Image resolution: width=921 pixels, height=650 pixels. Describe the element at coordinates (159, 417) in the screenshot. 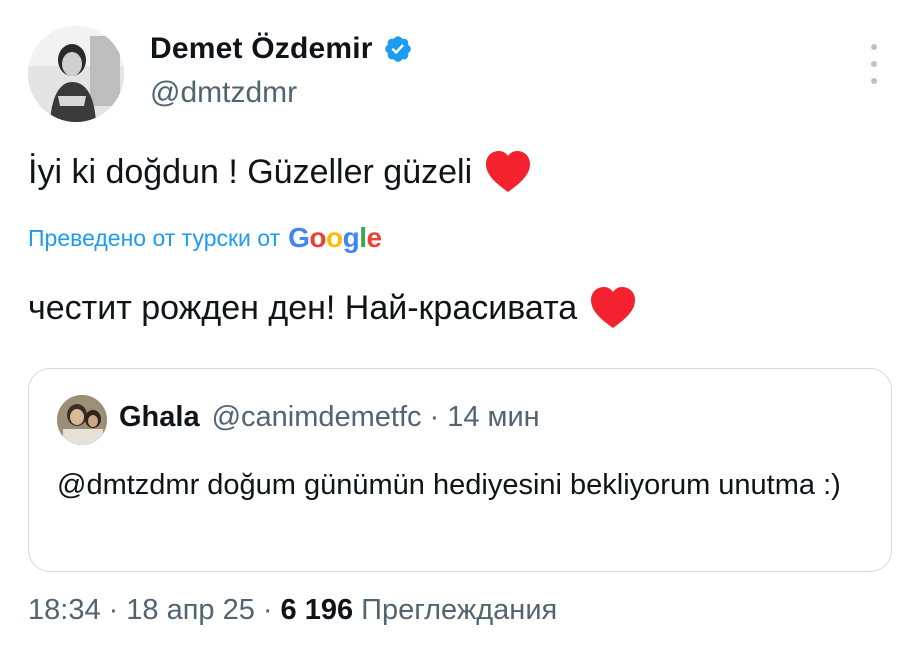

I see `quote-author-name: Ghala` at that location.